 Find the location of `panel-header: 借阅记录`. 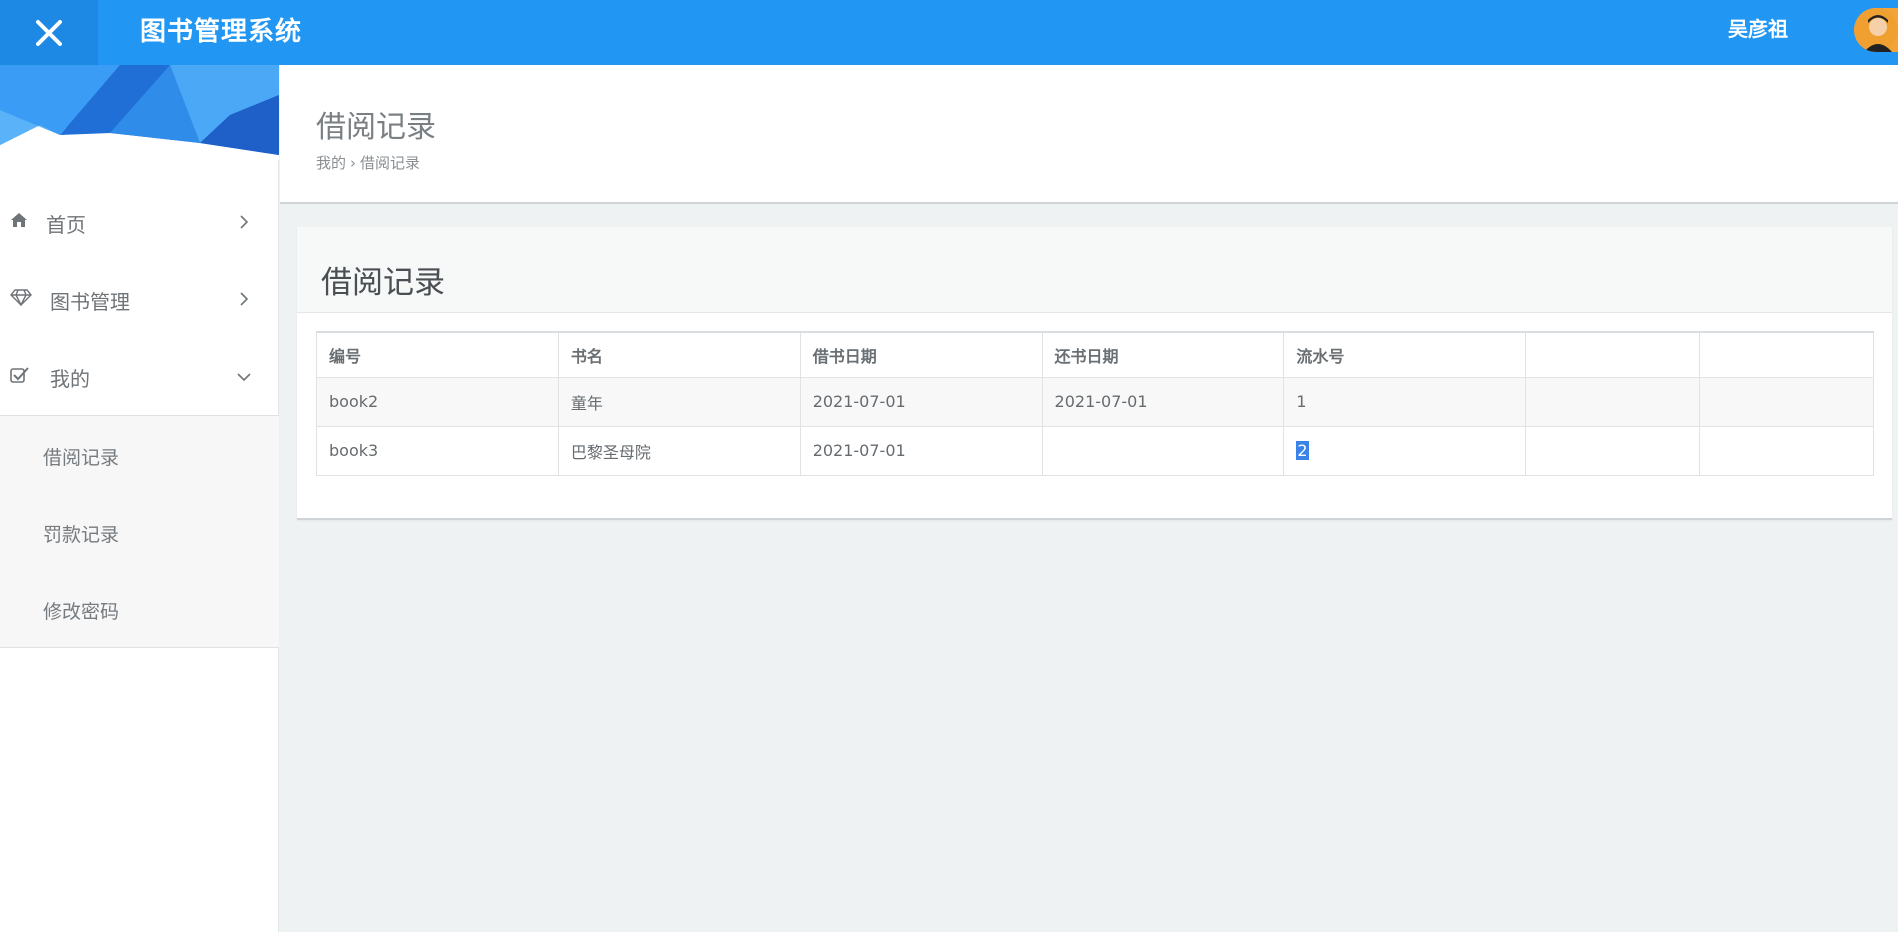

panel-header: 借阅记录 is located at coordinates (1094, 270).